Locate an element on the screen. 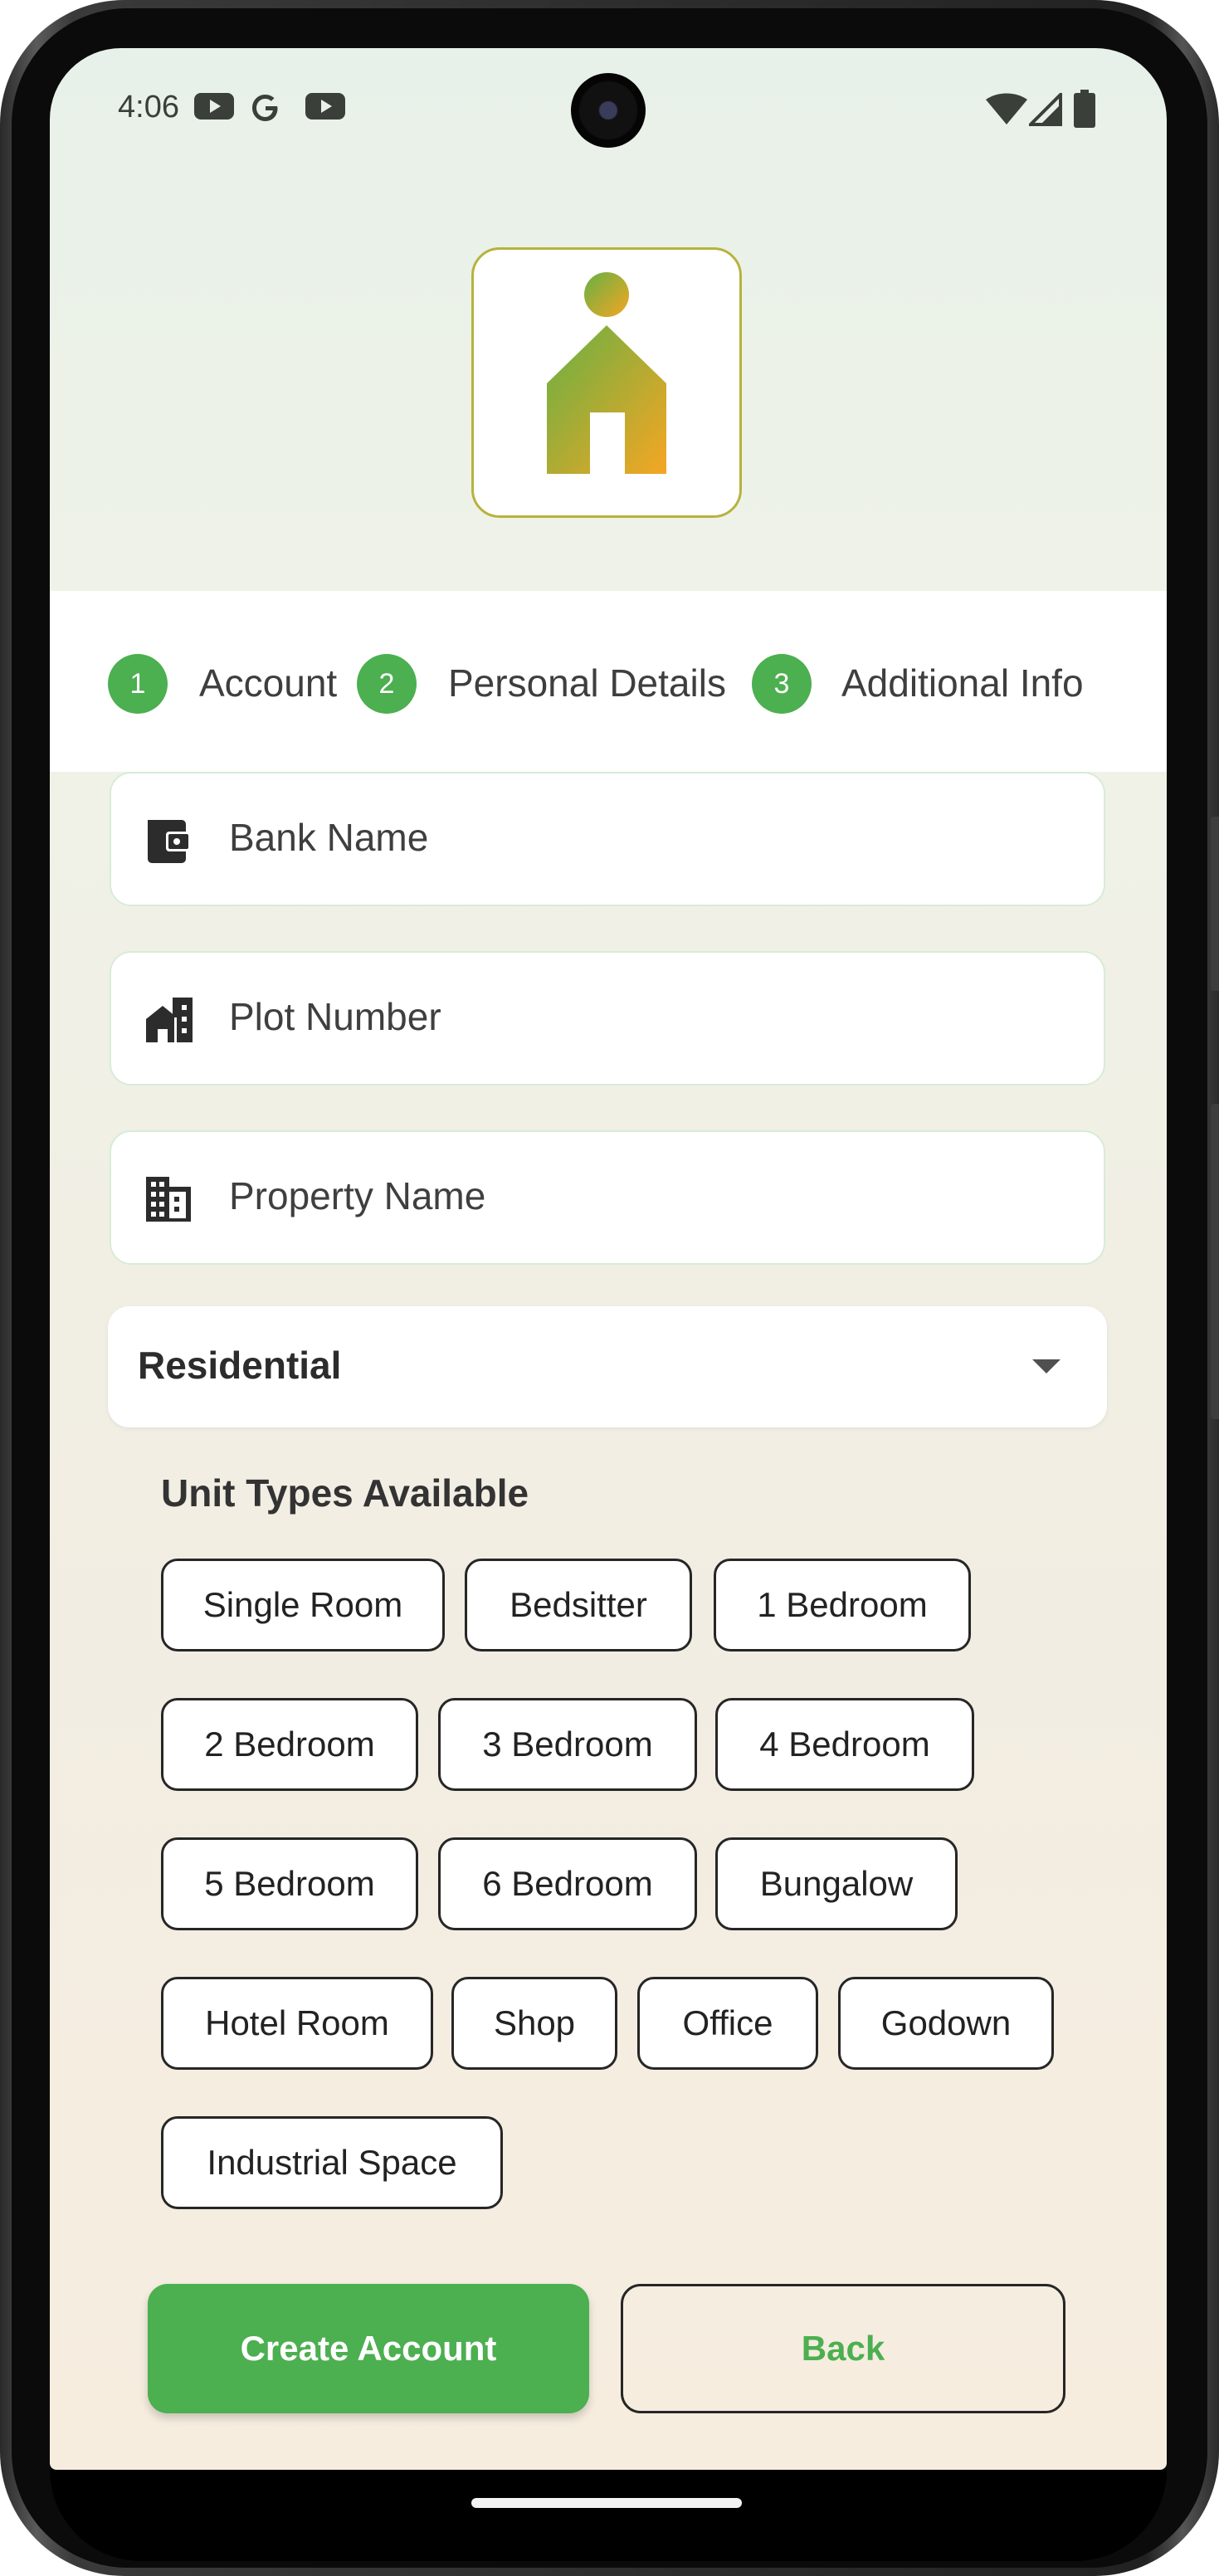  front-camera is located at coordinates (609, 111).